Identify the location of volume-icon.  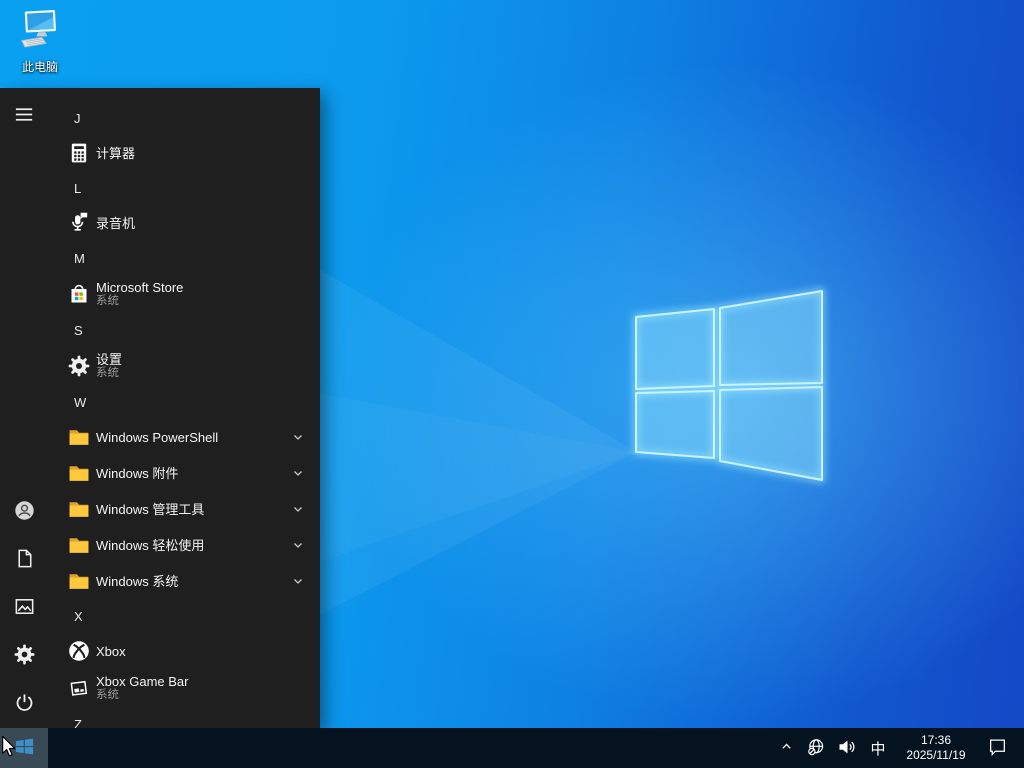
(847, 748).